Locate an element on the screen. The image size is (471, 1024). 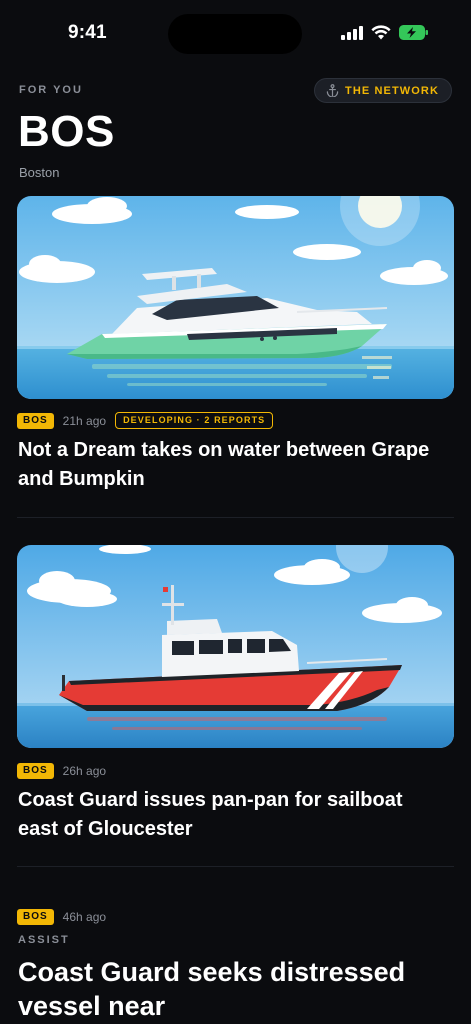
page-subtitle: Boston is located at coordinates (39, 172).